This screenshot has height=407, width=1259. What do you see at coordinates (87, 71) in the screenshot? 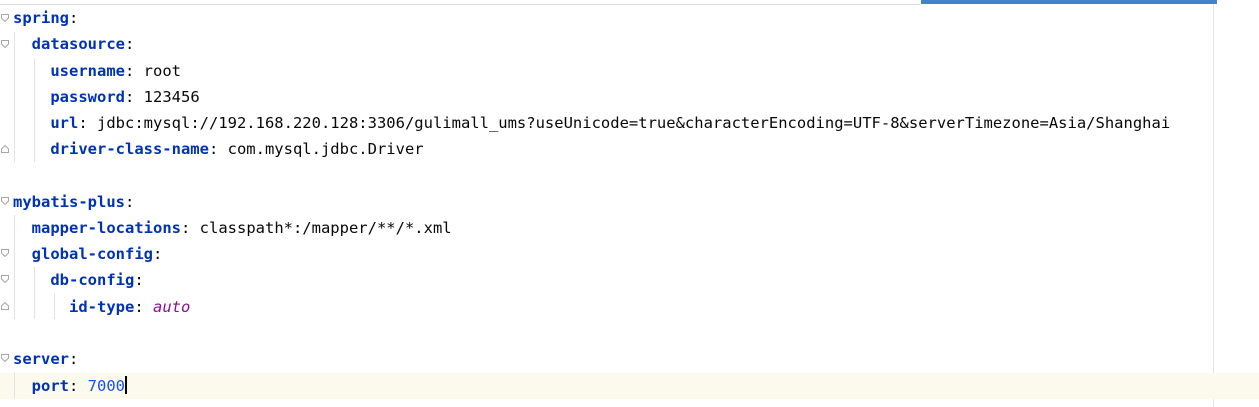
I see `yaml-key: username` at bounding box center [87, 71].